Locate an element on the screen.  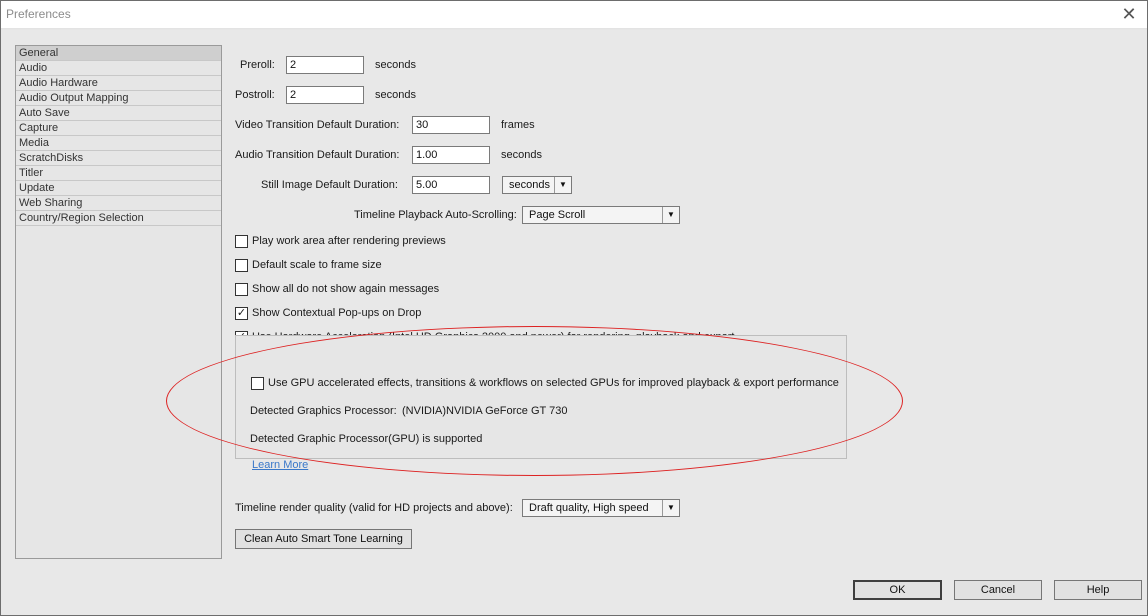
checkmark-icon: ✓ is located at coordinates (241, 313).